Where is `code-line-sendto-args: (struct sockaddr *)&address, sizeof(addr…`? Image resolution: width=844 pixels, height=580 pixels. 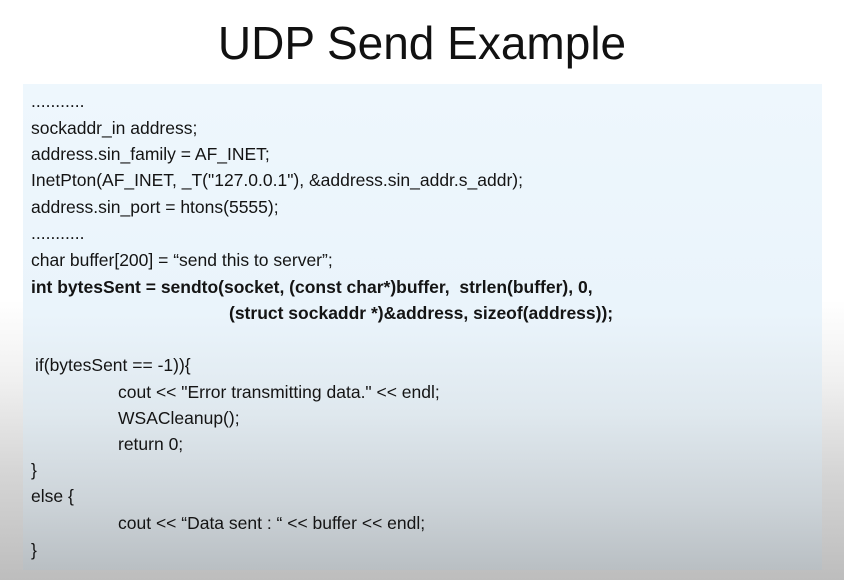 code-line-sendto-args: (struct sockaddr *)&address, sizeof(addr… is located at coordinates (421, 313).